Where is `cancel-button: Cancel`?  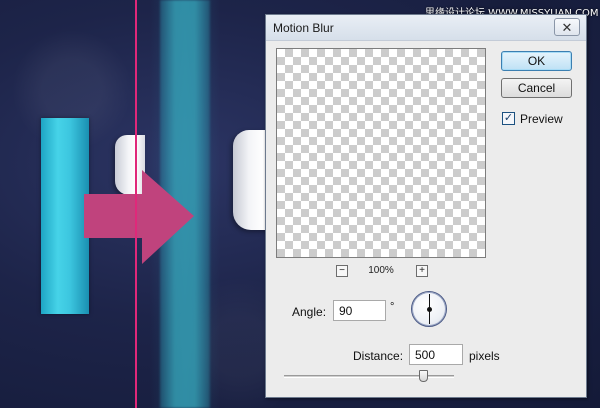 cancel-button: Cancel is located at coordinates (536, 88).